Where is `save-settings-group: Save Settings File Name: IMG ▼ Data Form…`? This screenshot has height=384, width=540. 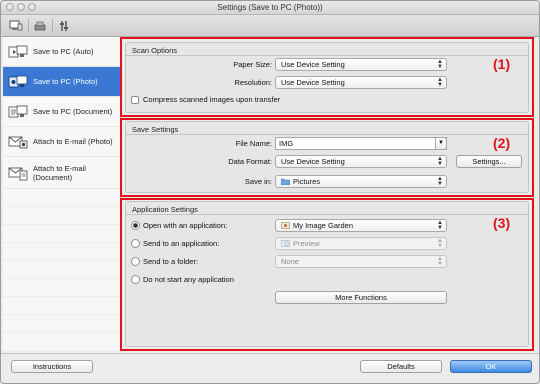 save-settings-group: Save Settings File Name: IMG ▼ Data Form… is located at coordinates (327, 157).